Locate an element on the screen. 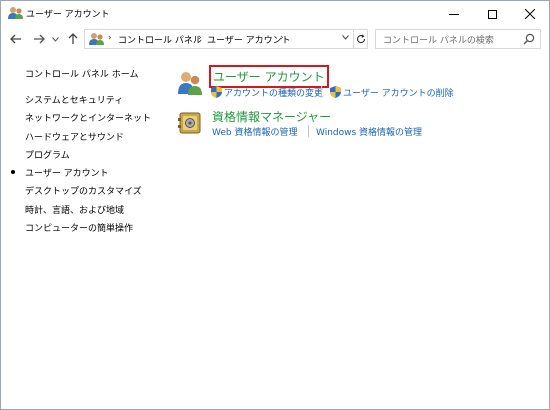  minimize-icon is located at coordinates (454, 14).